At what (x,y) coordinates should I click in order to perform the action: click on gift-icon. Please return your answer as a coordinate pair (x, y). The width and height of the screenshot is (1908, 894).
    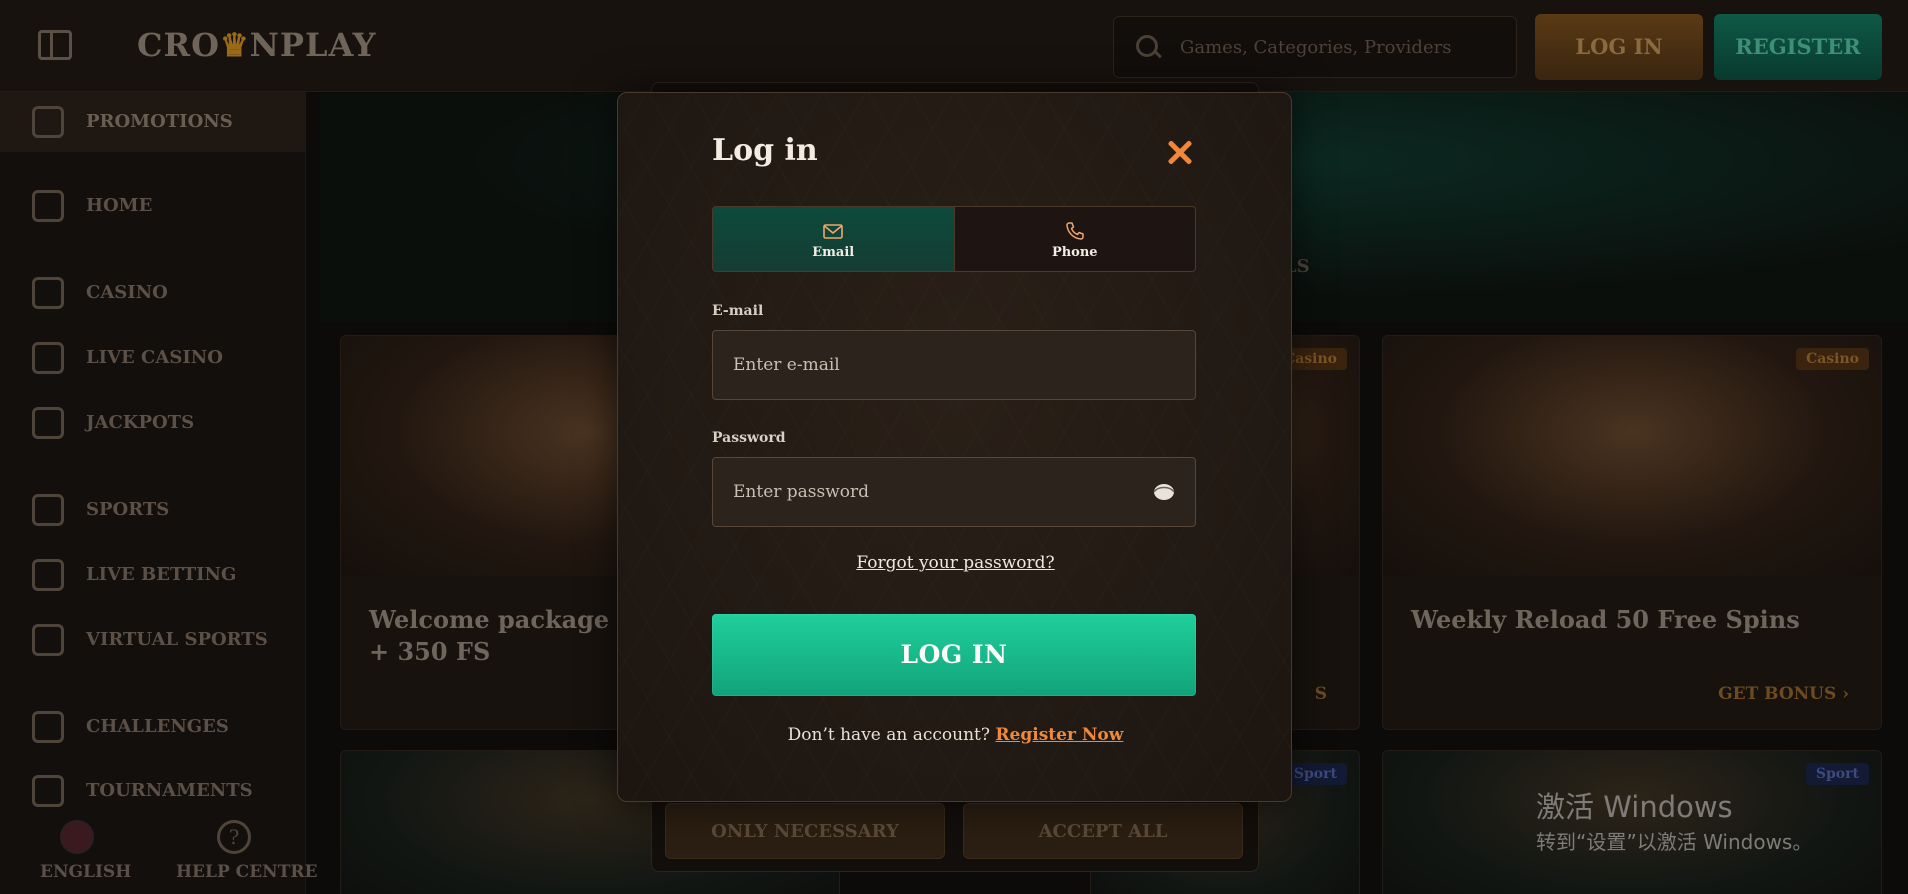
    Looking at the image, I should click on (48, 122).